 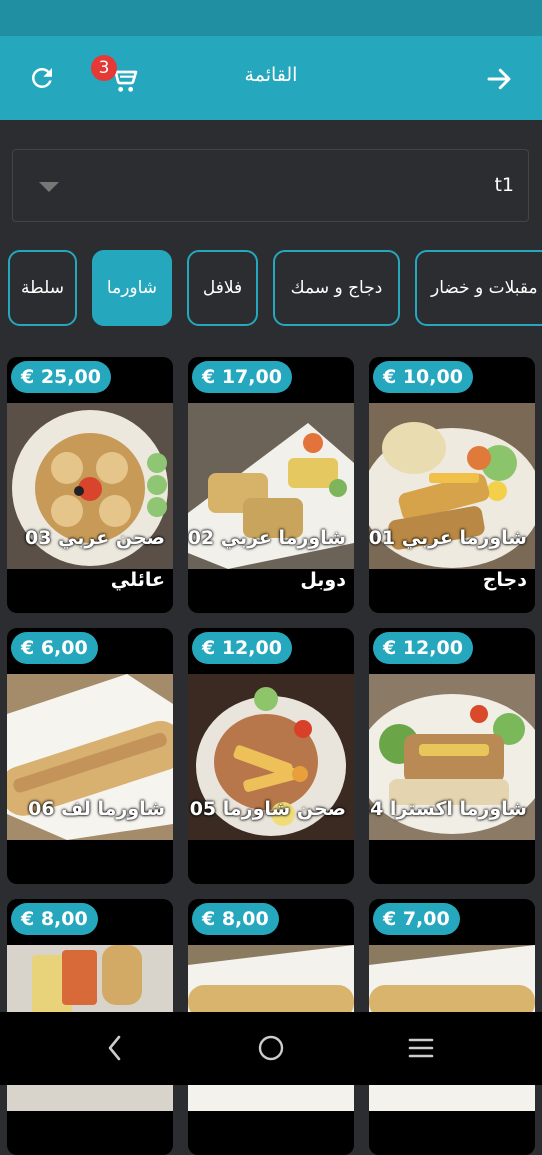 I want to click on tab-appetizers: مقبلات و خضار, so click(x=478, y=288).